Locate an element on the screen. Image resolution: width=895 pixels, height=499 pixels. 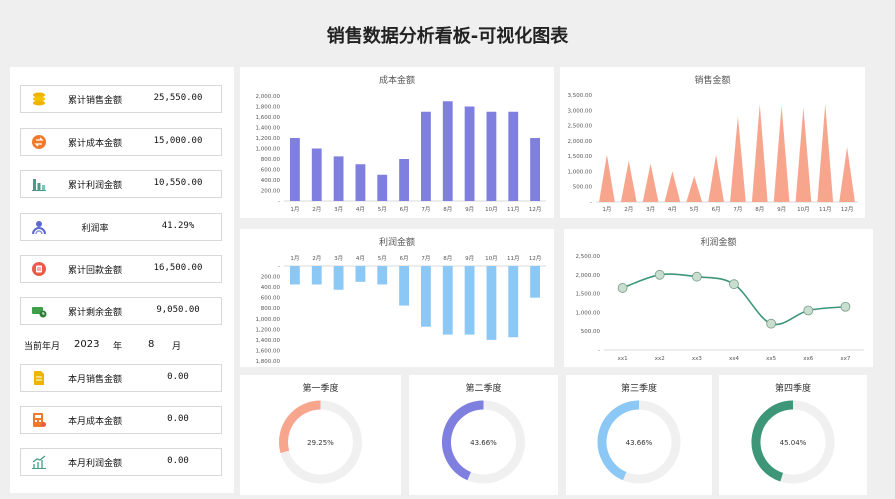
y-tick-label: 600.00 is located at coordinates (271, 171).